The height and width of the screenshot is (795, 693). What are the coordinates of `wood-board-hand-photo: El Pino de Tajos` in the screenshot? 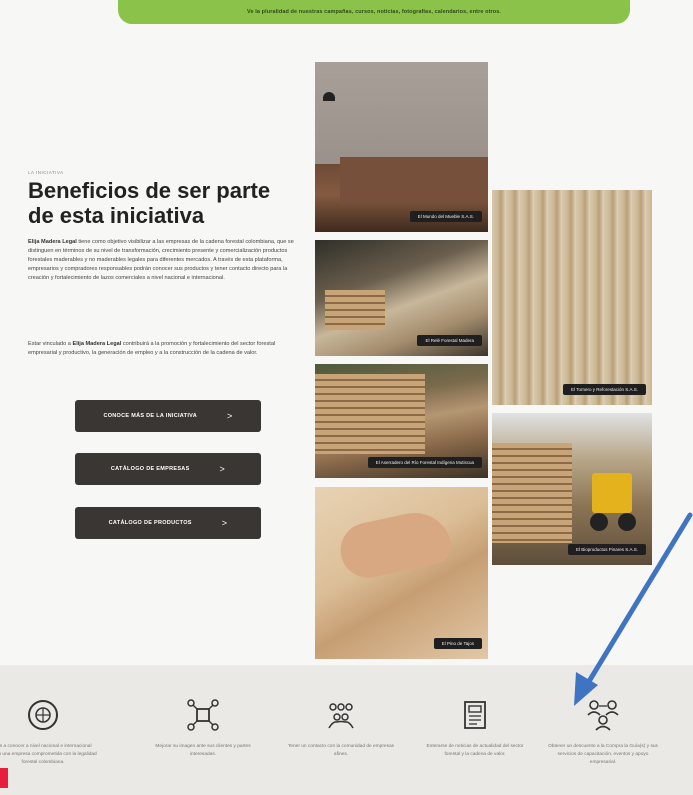 It's located at (401, 573).